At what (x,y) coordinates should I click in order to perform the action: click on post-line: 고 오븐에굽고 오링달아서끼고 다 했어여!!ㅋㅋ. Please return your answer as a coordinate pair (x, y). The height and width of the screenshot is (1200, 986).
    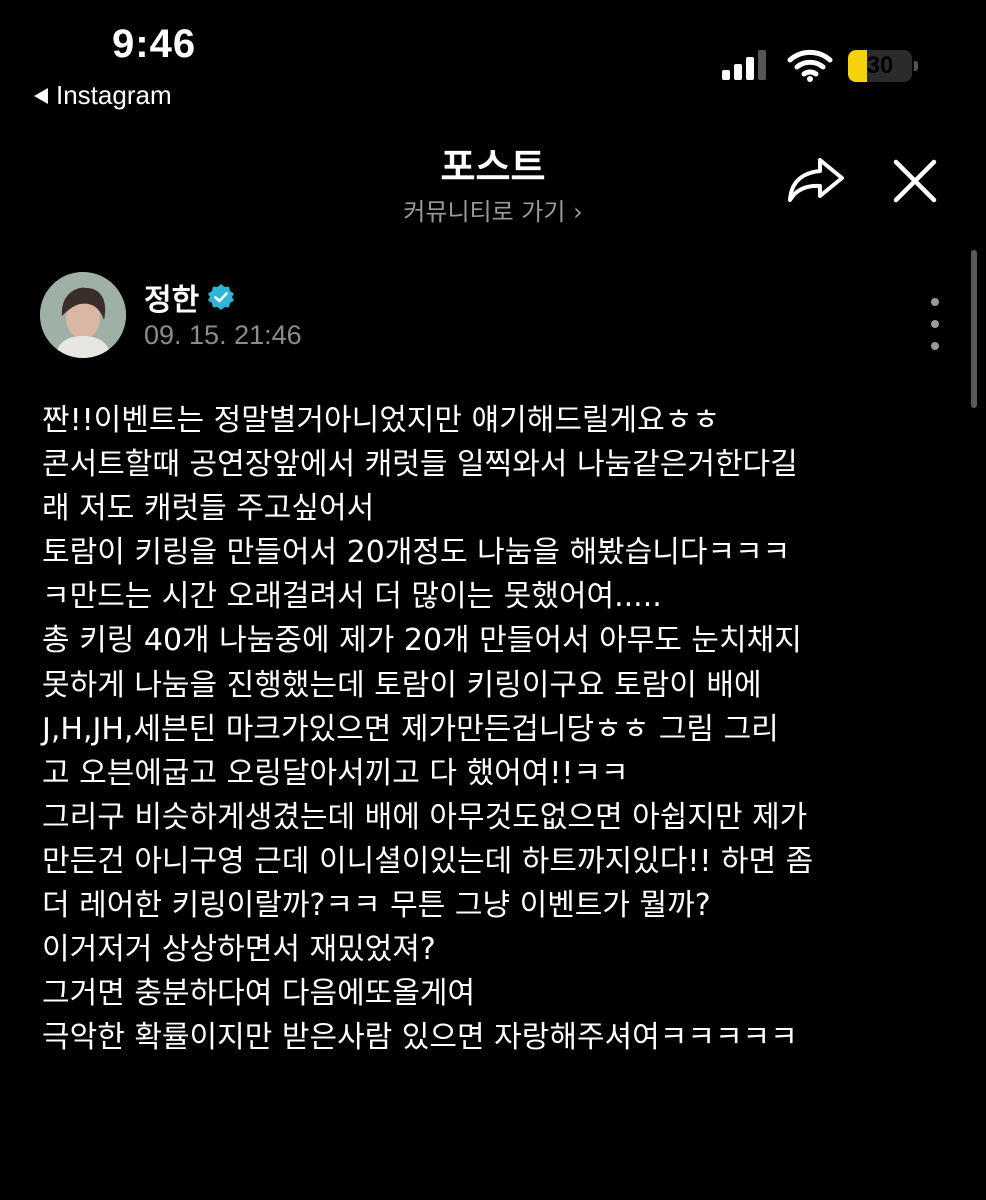
    Looking at the image, I should click on (335, 773).